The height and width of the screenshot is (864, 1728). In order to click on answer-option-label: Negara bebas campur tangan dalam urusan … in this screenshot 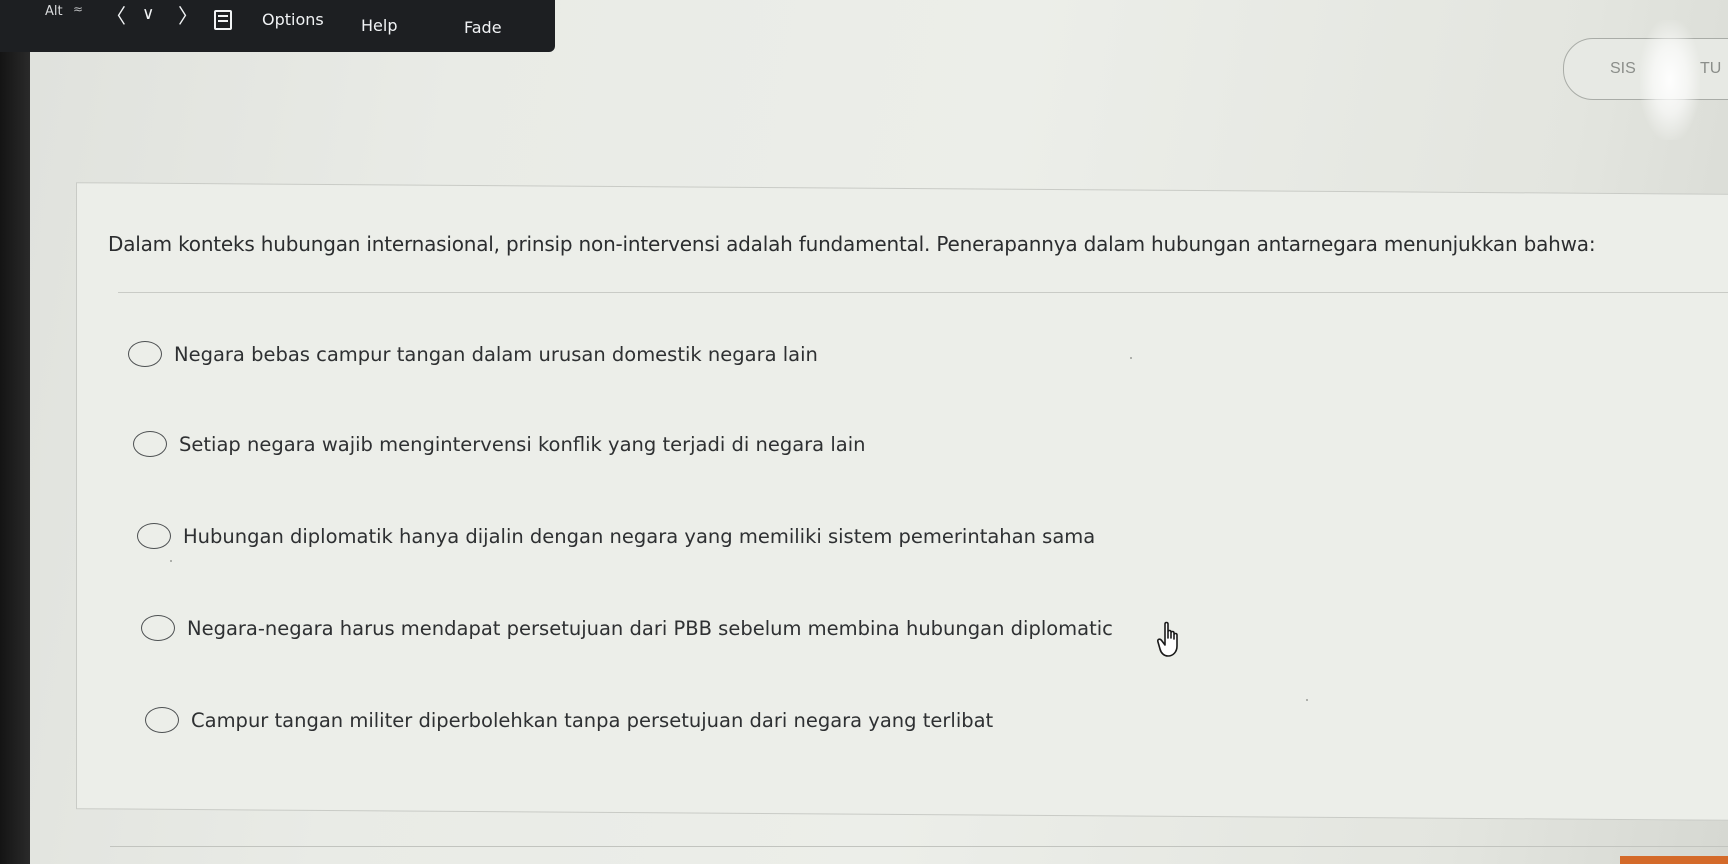, I will do `click(496, 354)`.